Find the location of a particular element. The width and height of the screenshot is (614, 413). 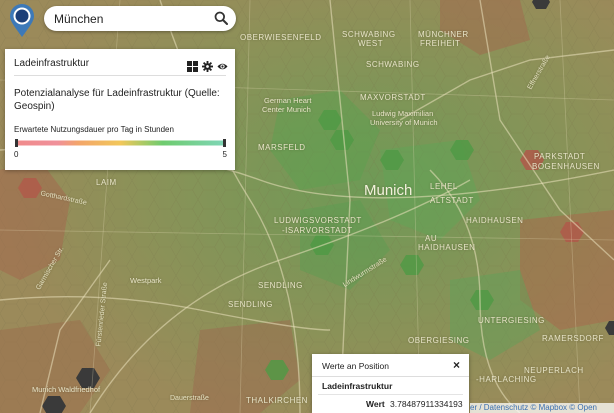

map-attribution: er / Datenschutz © Mapbox © Open is located at coordinates (542, 408).